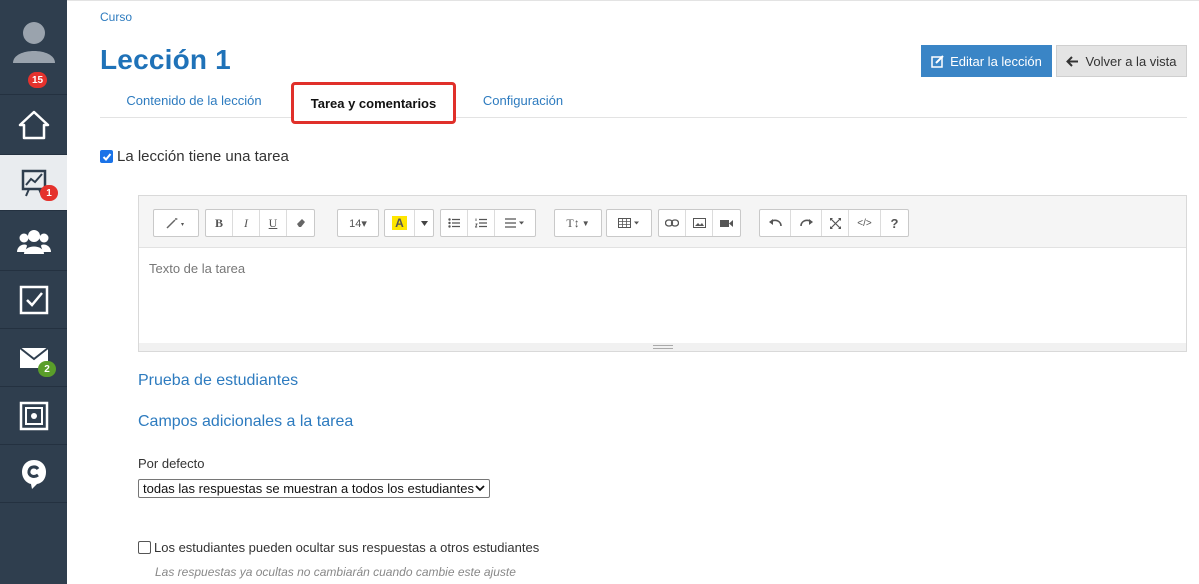 This screenshot has height=584, width=1199. I want to click on sidebar-item-home, so click(33, 125).